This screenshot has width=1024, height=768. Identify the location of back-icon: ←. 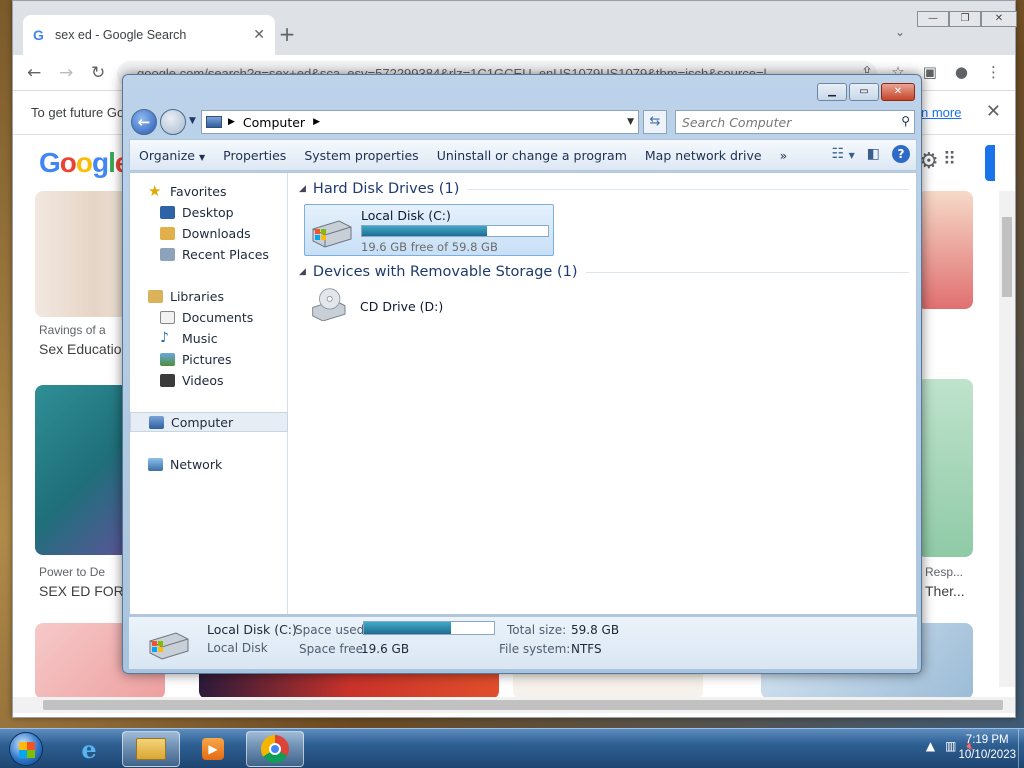
(34, 73).